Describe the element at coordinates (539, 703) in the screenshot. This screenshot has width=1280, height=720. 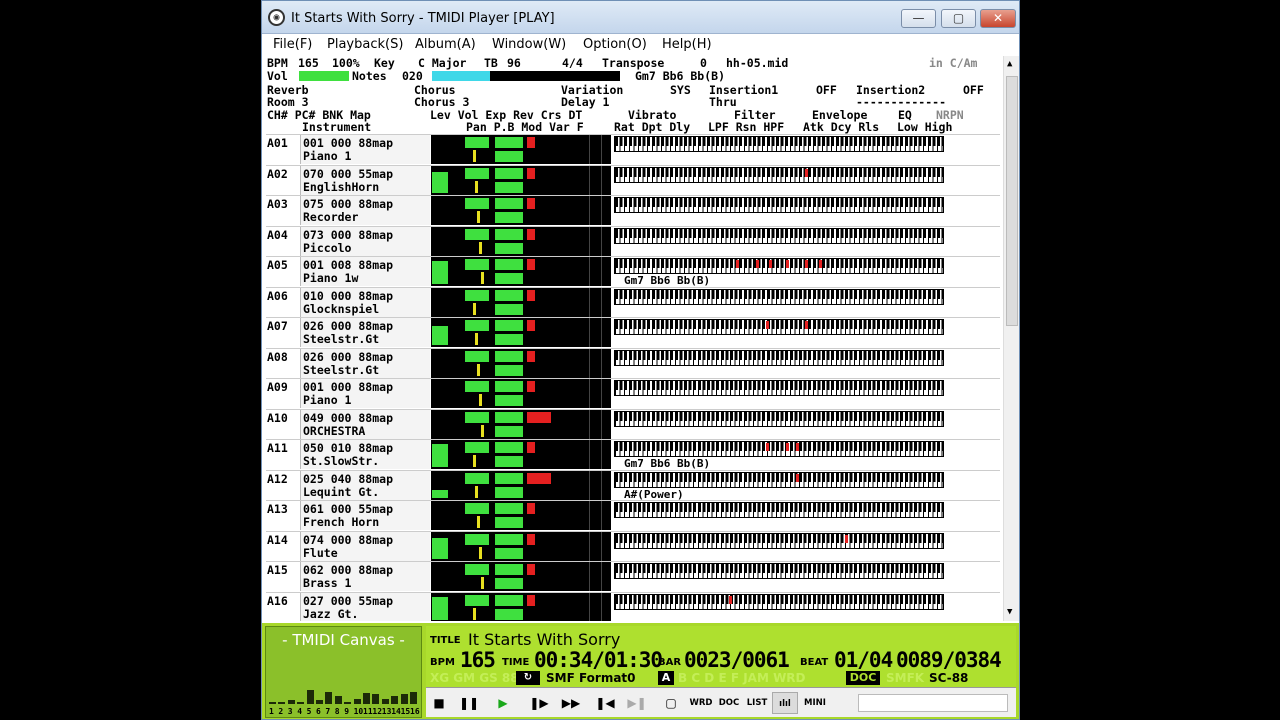
I see `step-button: ❚▶` at that location.